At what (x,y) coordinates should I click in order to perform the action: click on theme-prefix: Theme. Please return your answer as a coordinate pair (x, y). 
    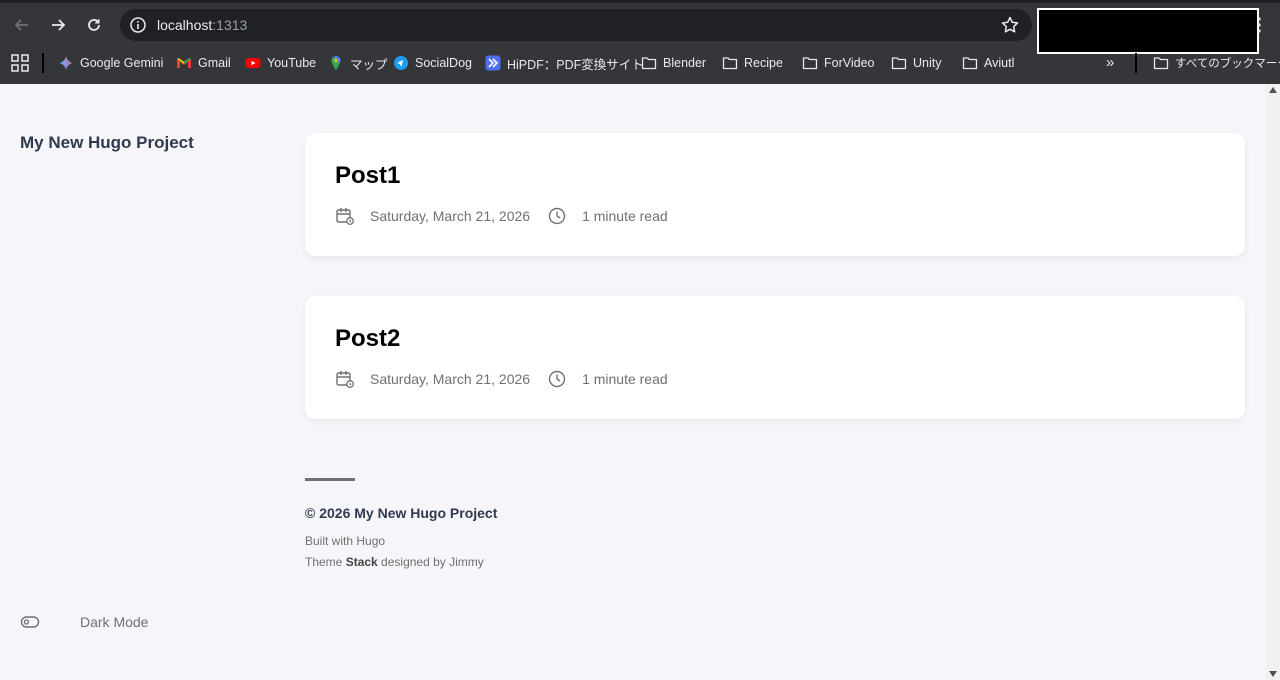
    Looking at the image, I should click on (325, 562).